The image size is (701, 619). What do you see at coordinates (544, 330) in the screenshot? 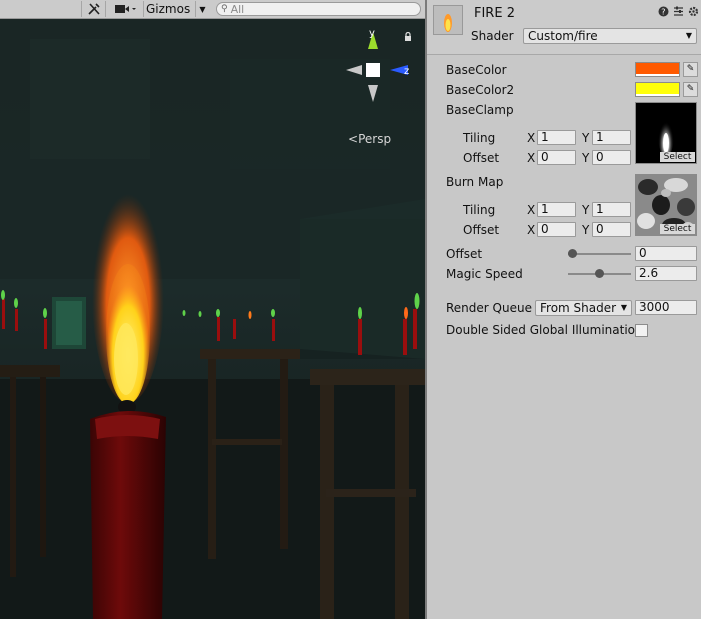
I see `double-sided-gi-label: Double Sided Global Illumination` at bounding box center [544, 330].